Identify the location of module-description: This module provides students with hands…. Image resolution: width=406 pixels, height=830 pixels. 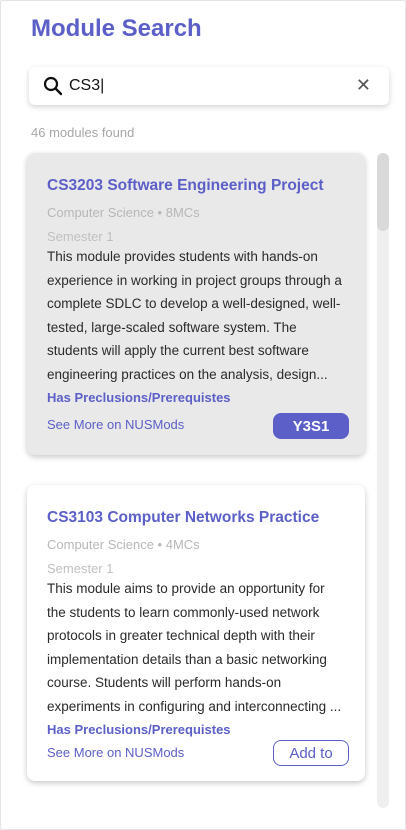
(194, 315).